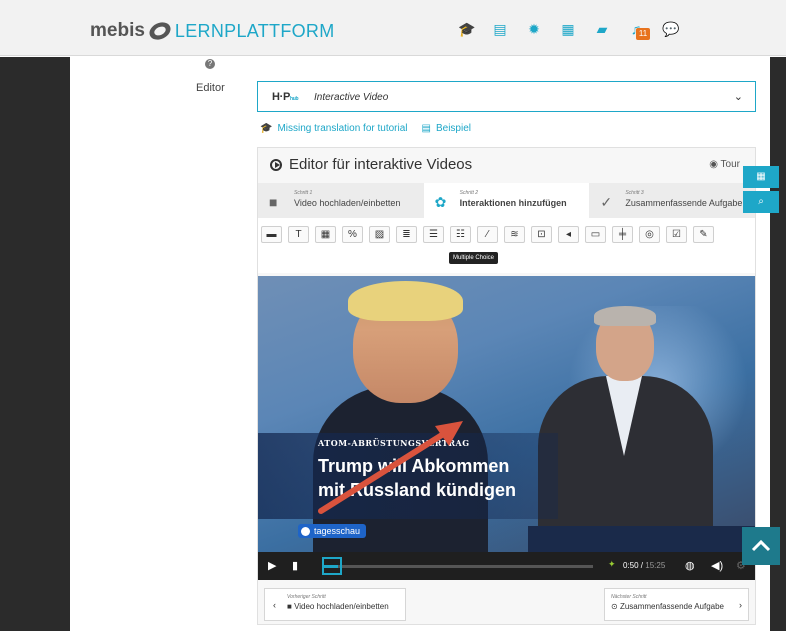  Describe the element at coordinates (703, 234) in the screenshot. I see `free-text-tool-icon: ✎` at that location.